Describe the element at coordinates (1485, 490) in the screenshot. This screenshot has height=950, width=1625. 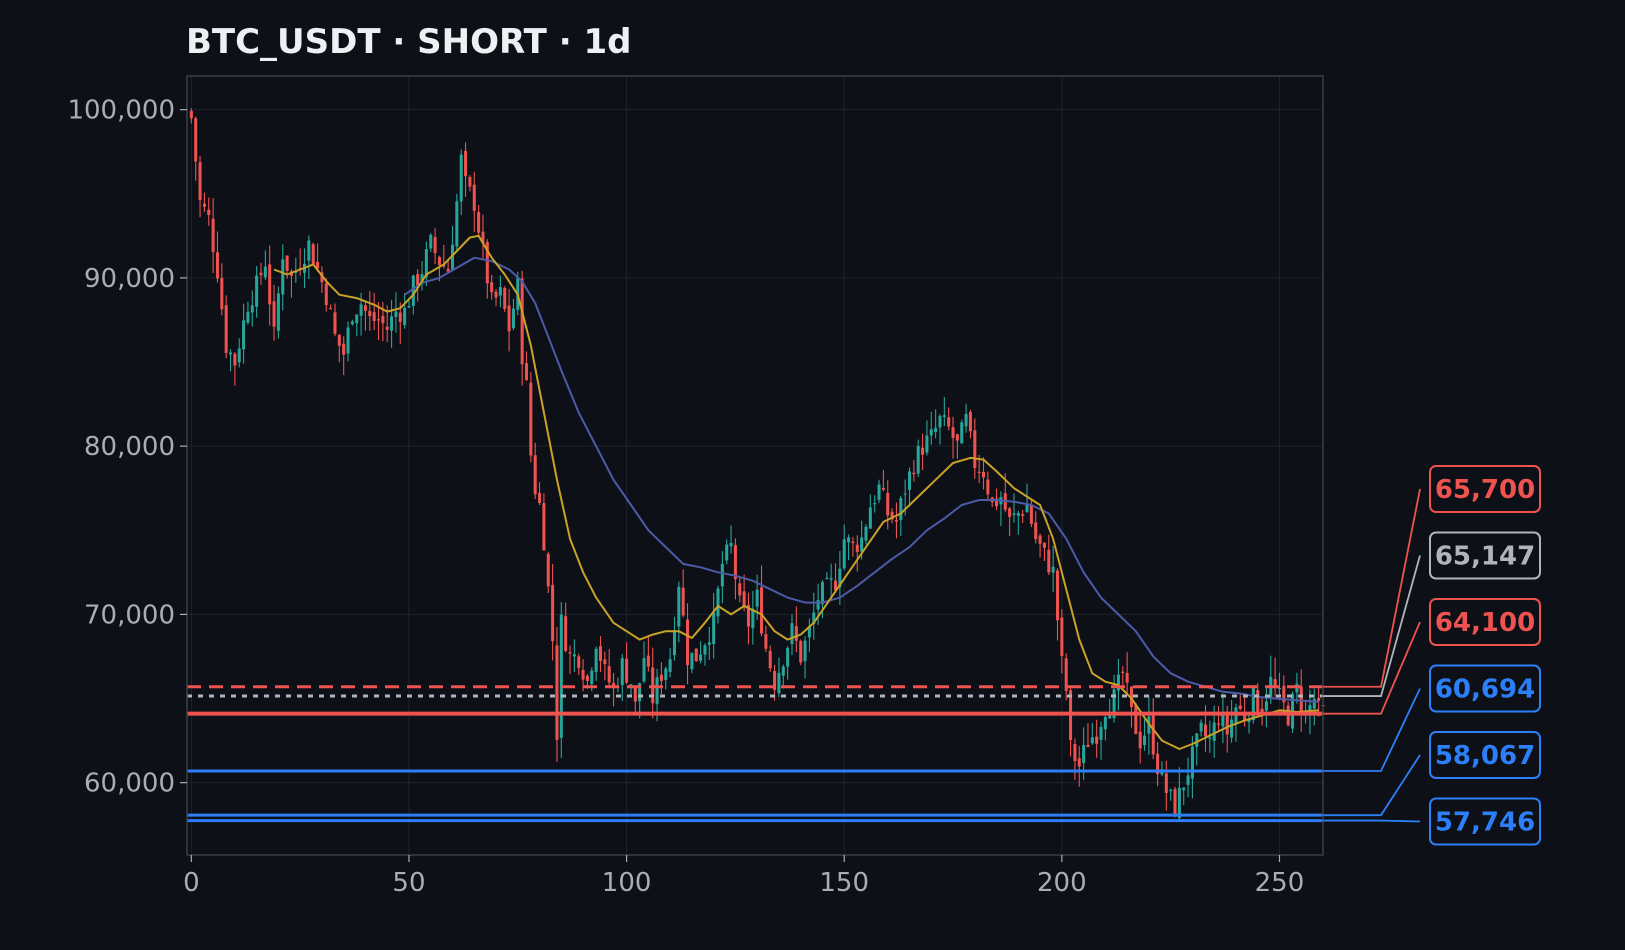
I see `level-tag-label: 65,700` at that location.